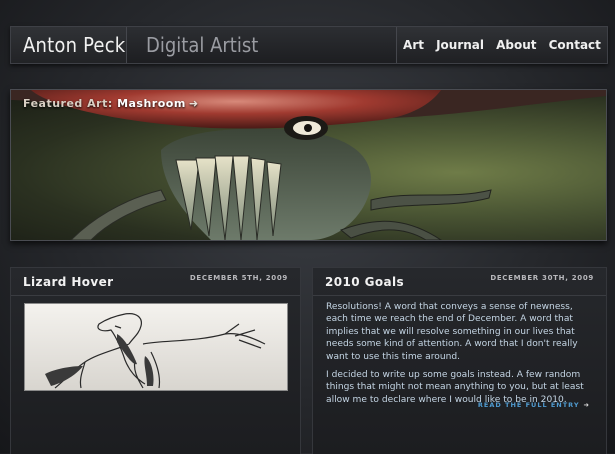  What do you see at coordinates (155, 351) in the screenshot?
I see `lizard-sketch` at bounding box center [155, 351].